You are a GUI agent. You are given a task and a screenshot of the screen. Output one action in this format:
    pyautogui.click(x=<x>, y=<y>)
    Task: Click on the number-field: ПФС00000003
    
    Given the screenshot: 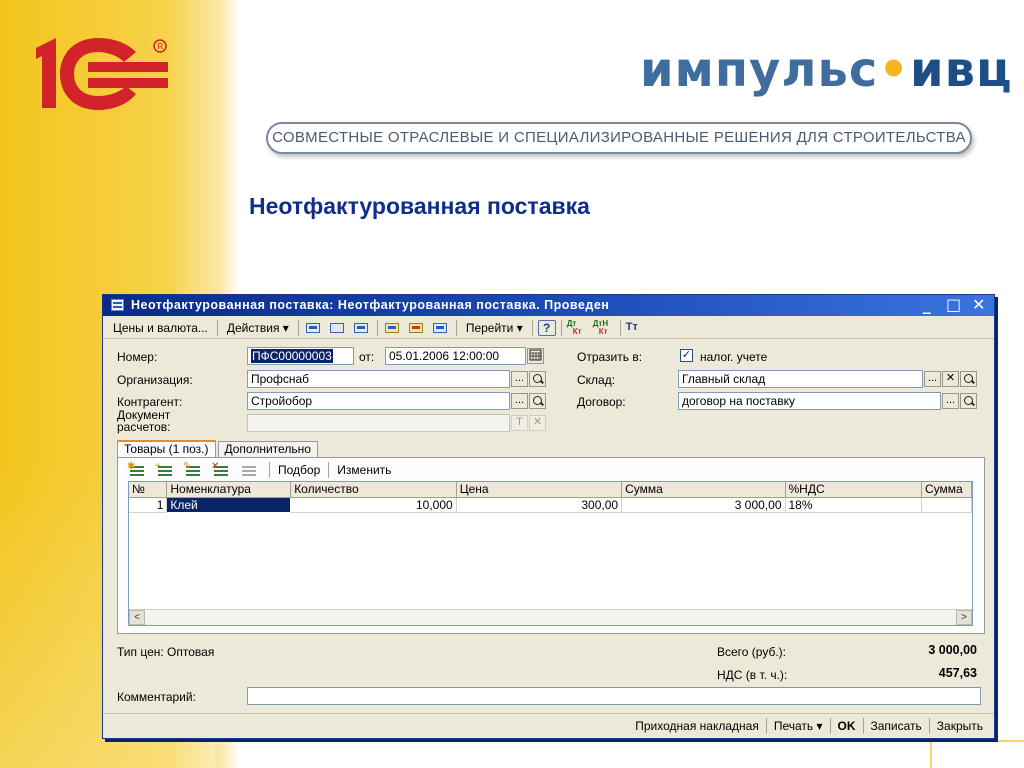 What is the action you would take?
    pyautogui.click(x=300, y=356)
    